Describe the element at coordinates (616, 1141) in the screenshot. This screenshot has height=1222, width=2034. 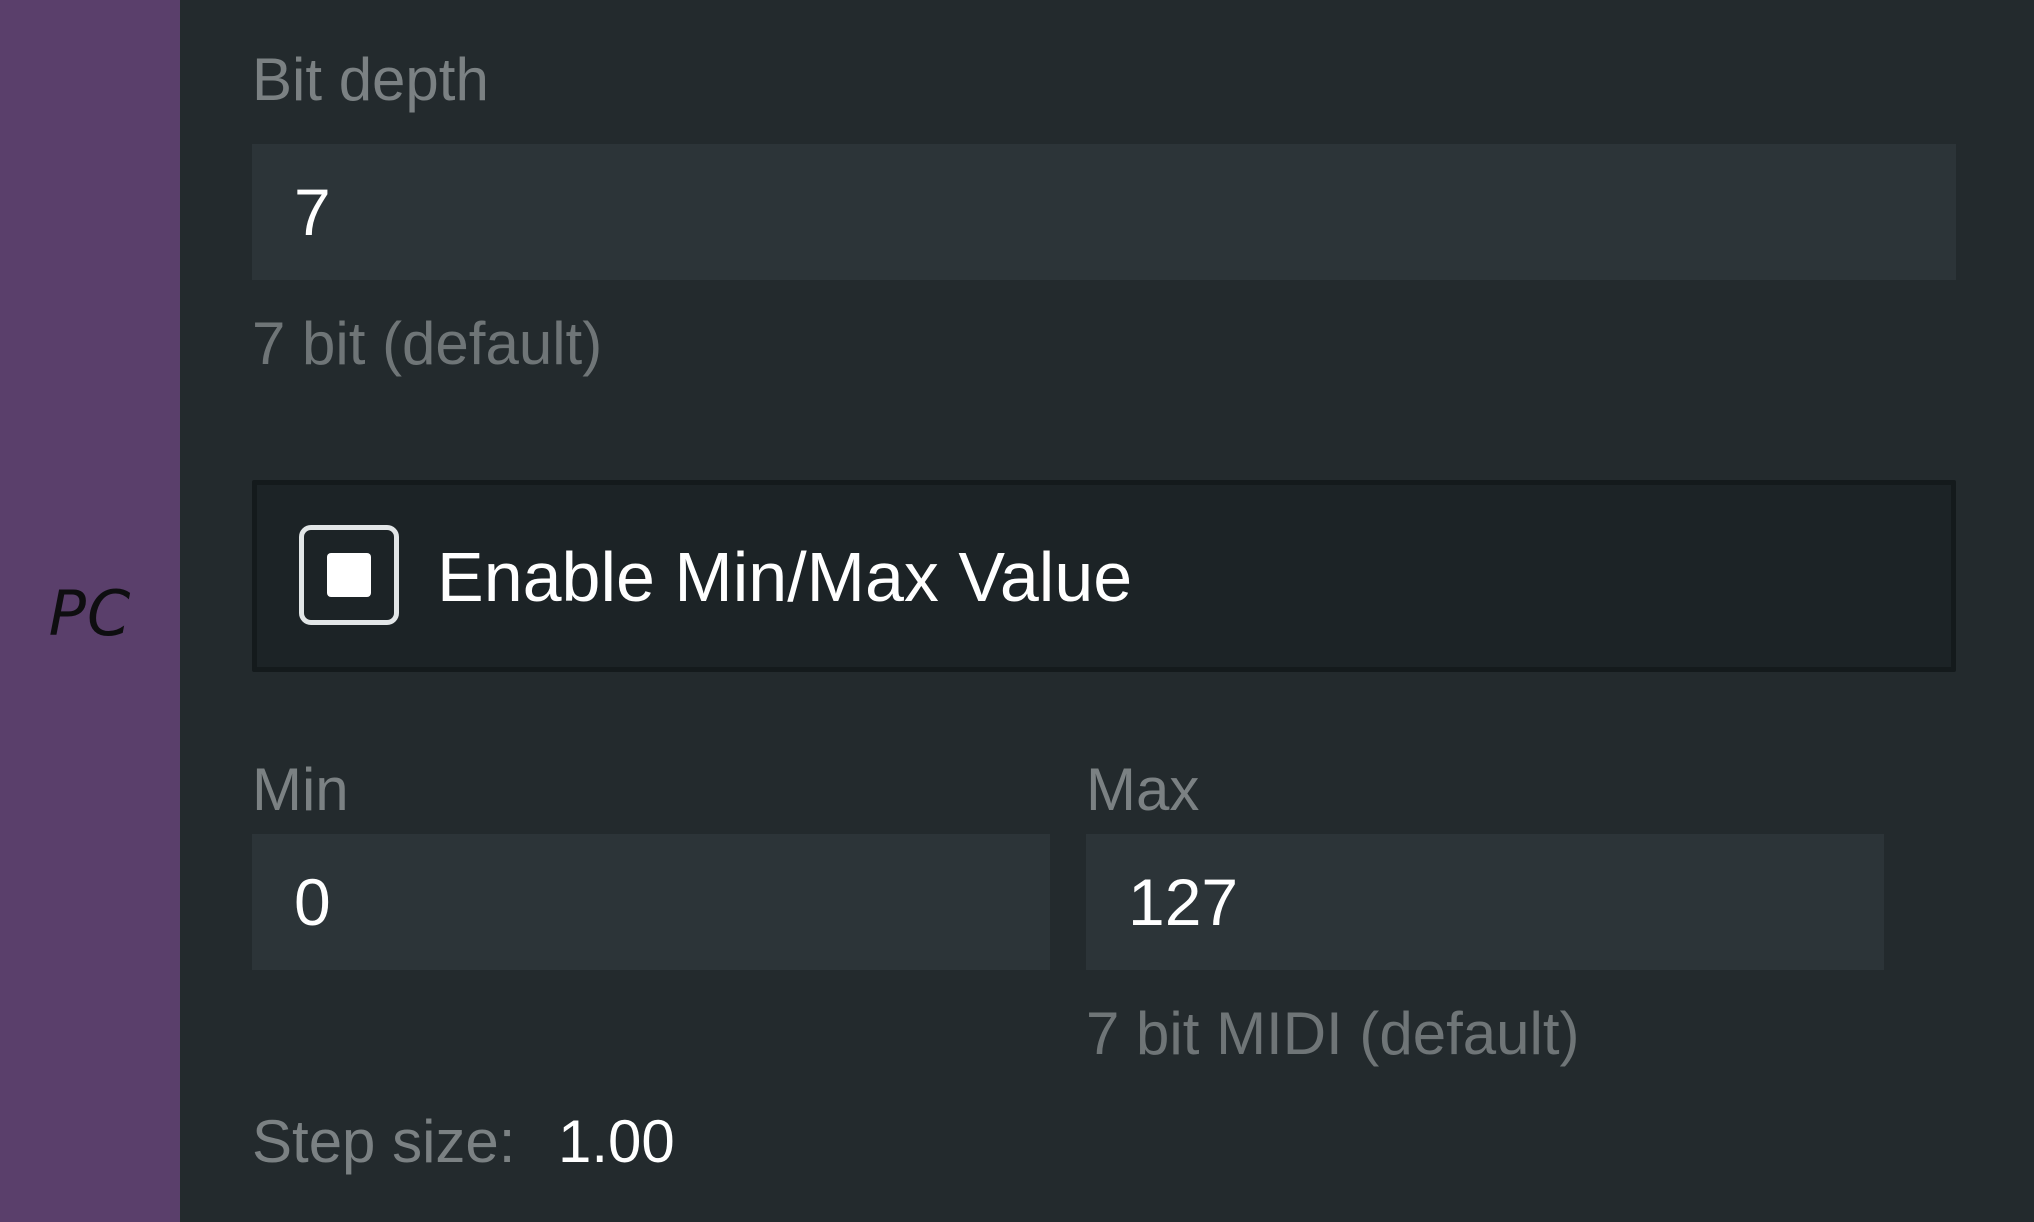
I see `step-size-value: 1.00` at that location.